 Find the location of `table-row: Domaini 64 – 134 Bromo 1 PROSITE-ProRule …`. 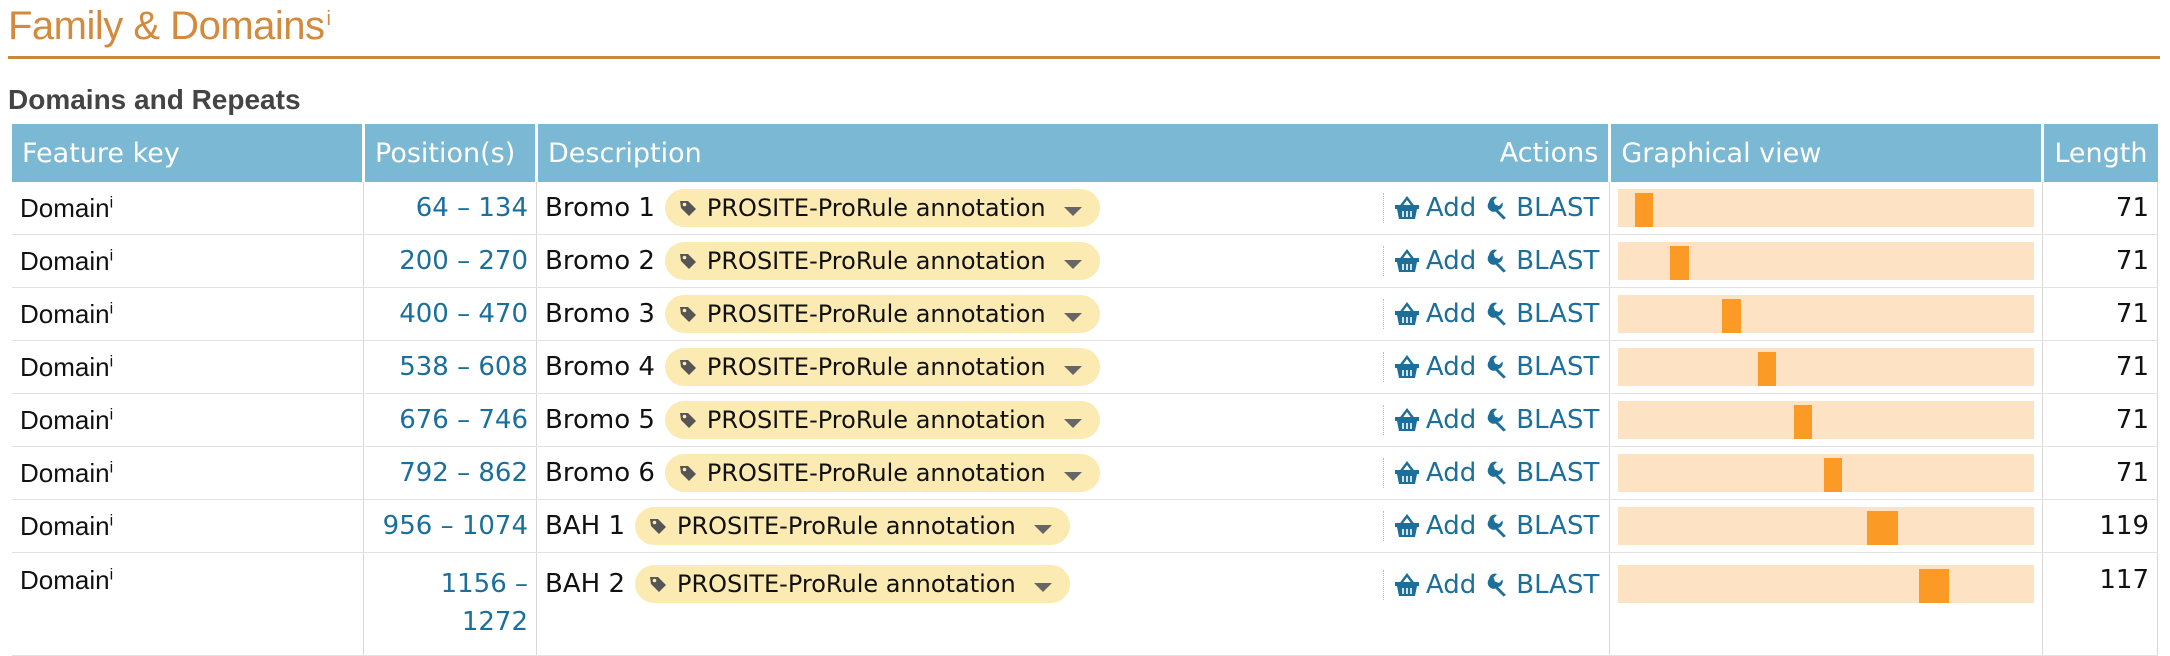

table-row: Domaini 64 – 134 Bromo 1 PROSITE-ProRule … is located at coordinates (1085, 208).